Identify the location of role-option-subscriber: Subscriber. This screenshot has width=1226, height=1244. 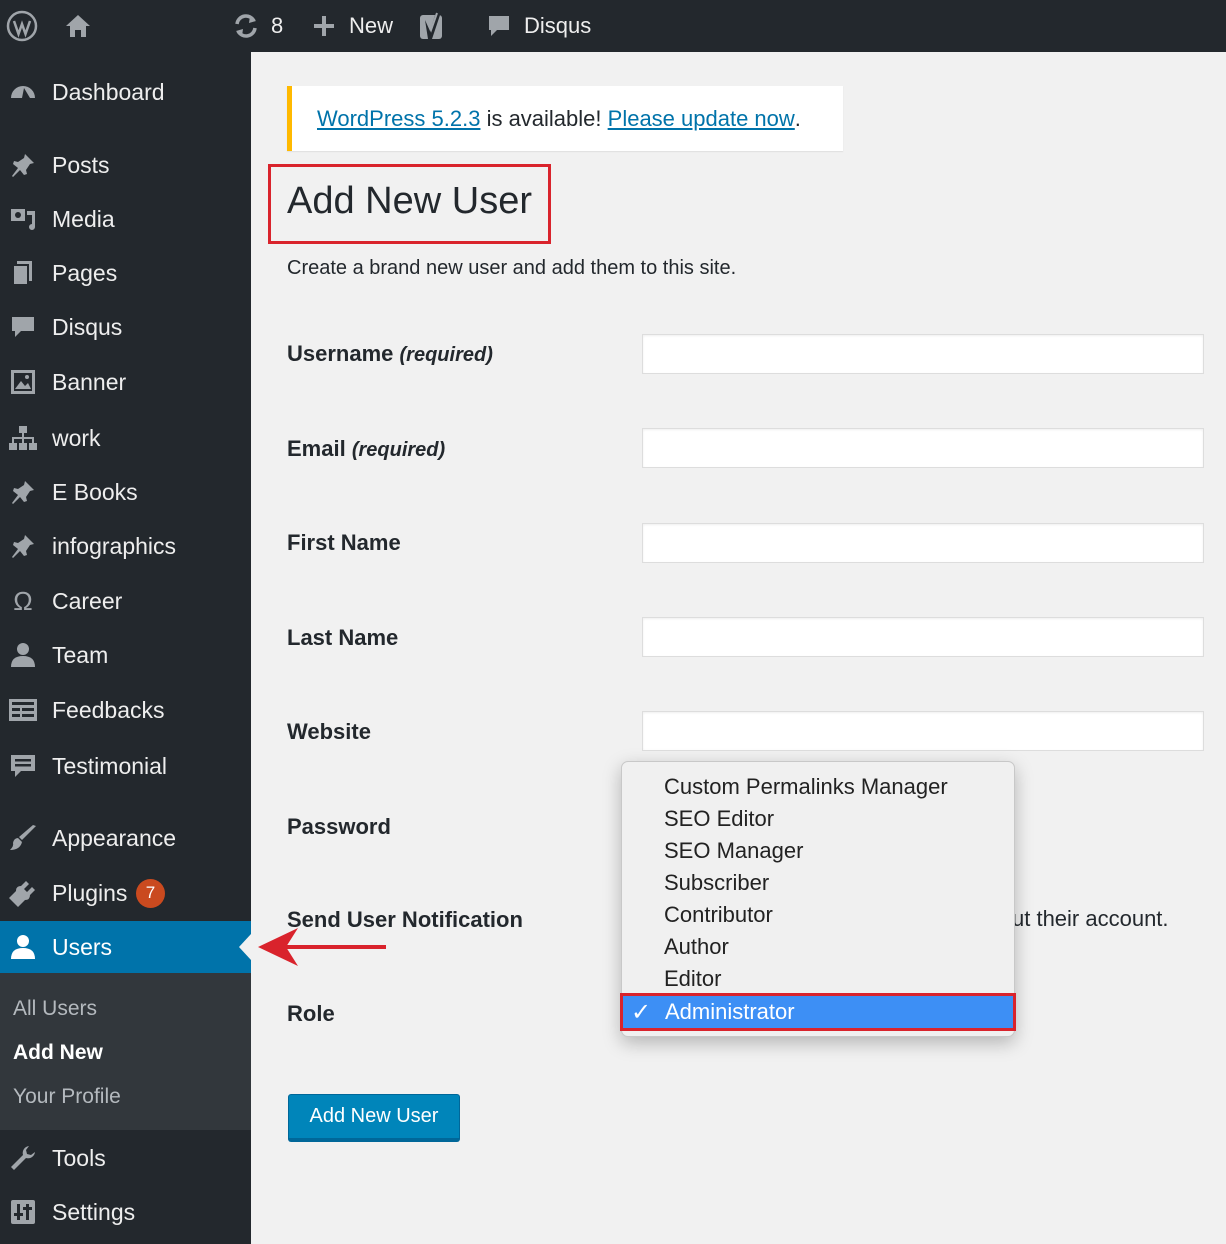
(716, 883).